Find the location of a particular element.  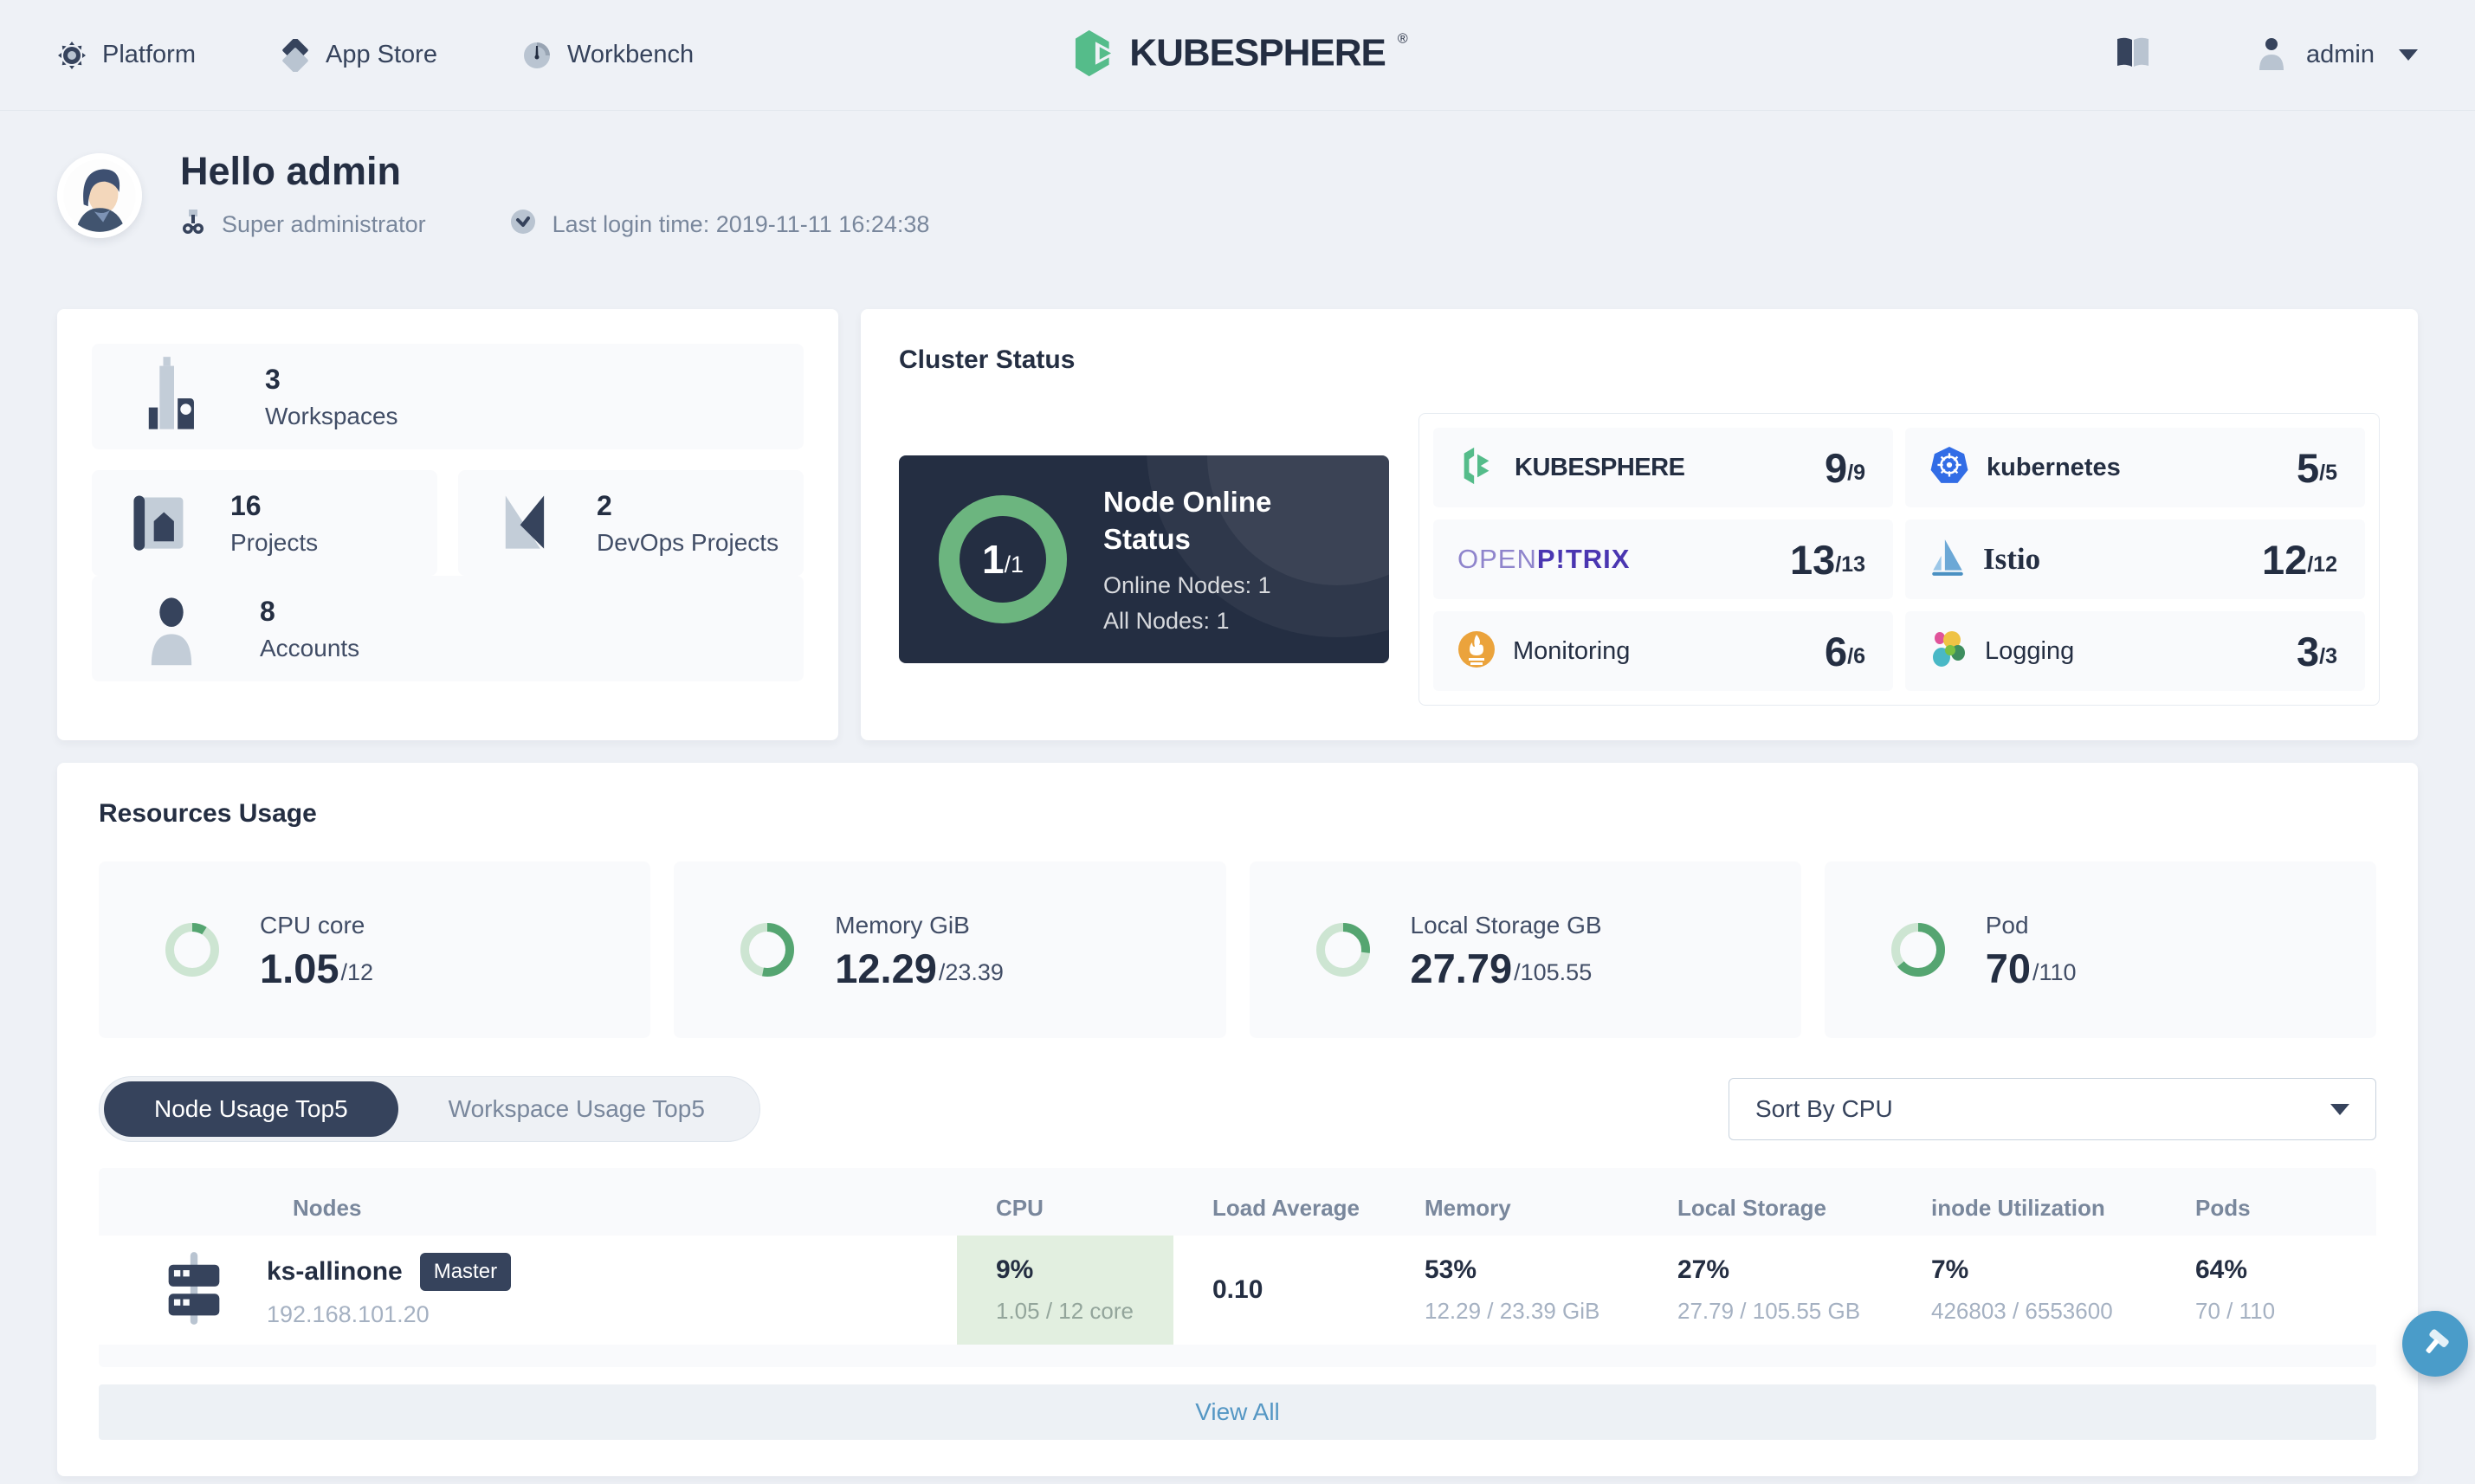

gauge-text: CPU core 1.05/12 is located at coordinates (316, 950).